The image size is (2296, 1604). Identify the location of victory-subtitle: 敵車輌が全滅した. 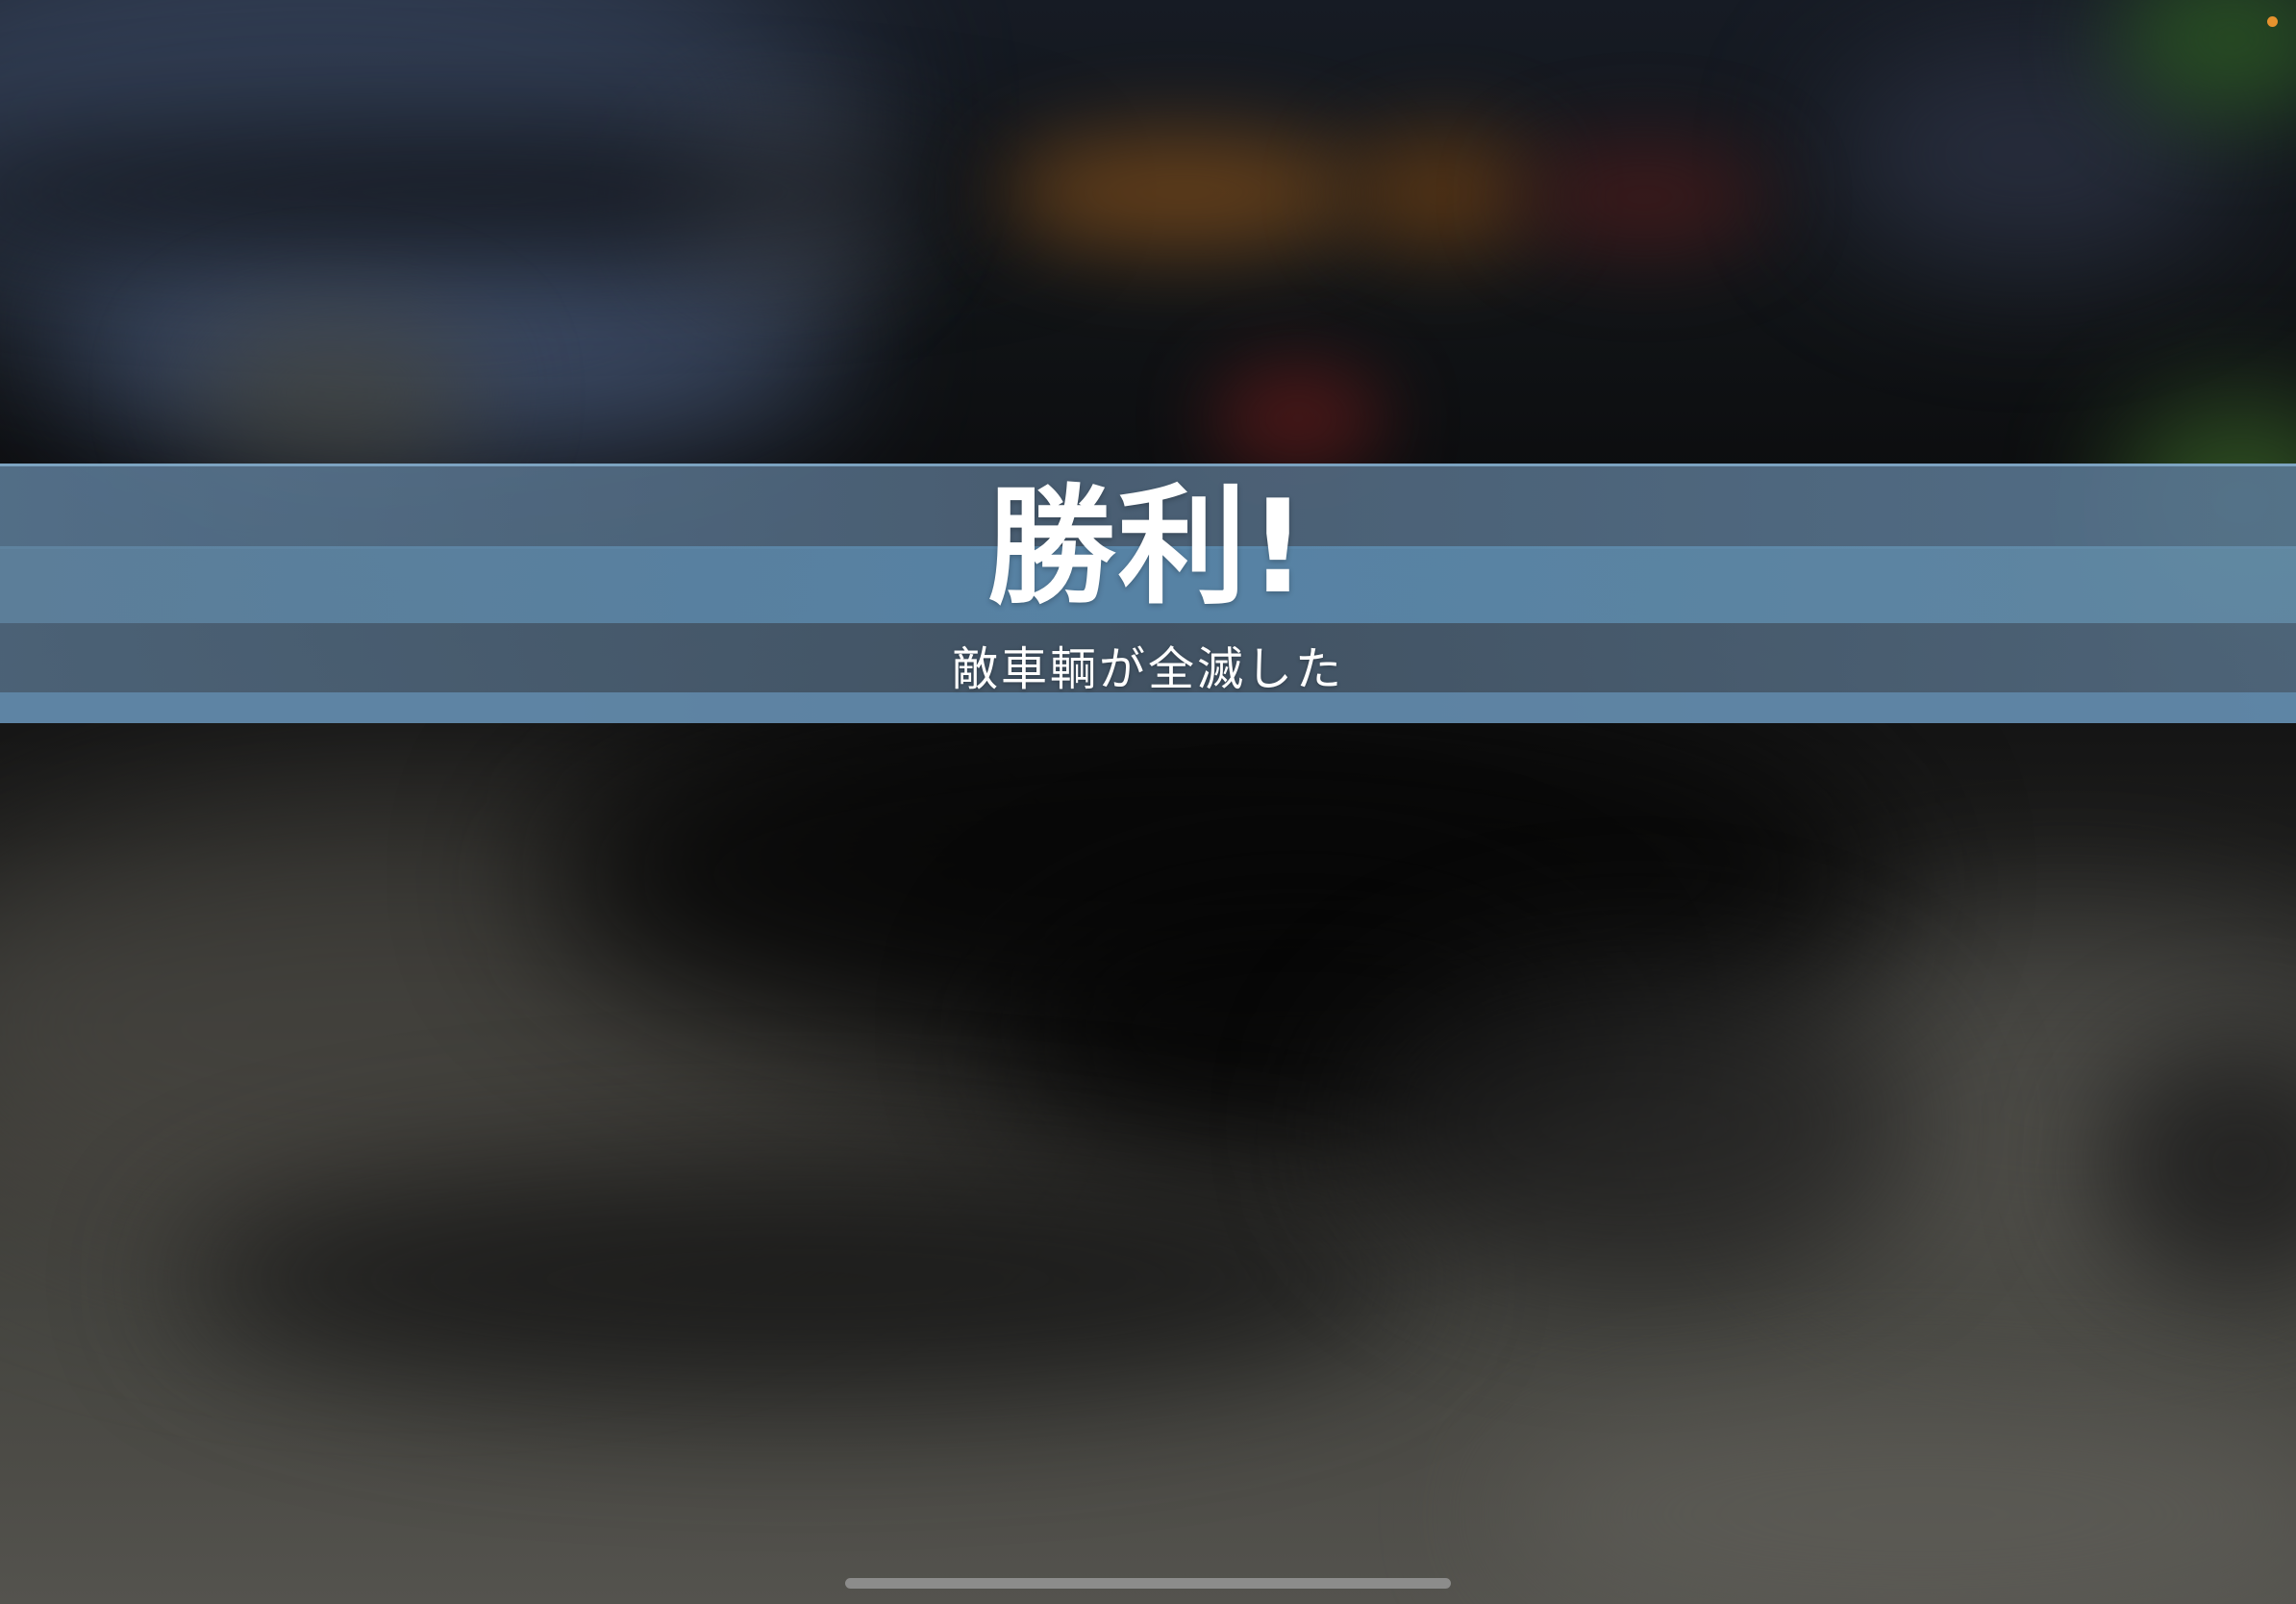
(1147, 669).